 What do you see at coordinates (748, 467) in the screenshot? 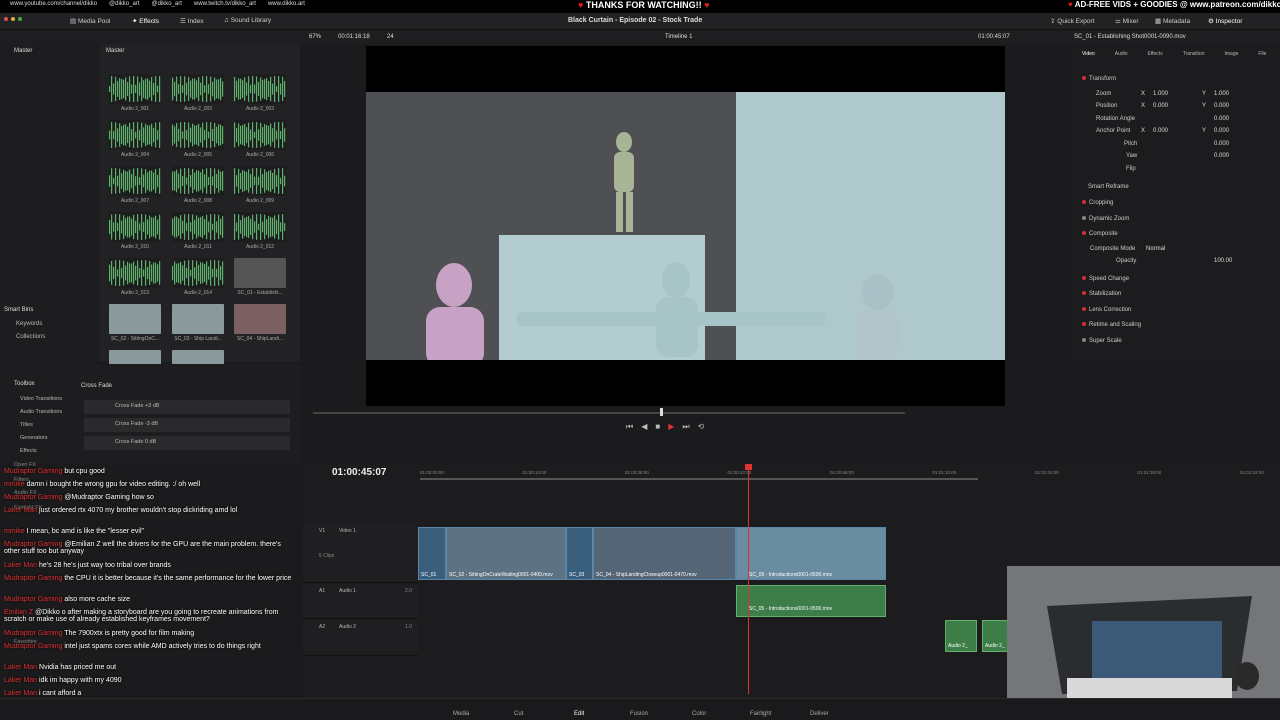
I see `playhead-handle` at bounding box center [748, 467].